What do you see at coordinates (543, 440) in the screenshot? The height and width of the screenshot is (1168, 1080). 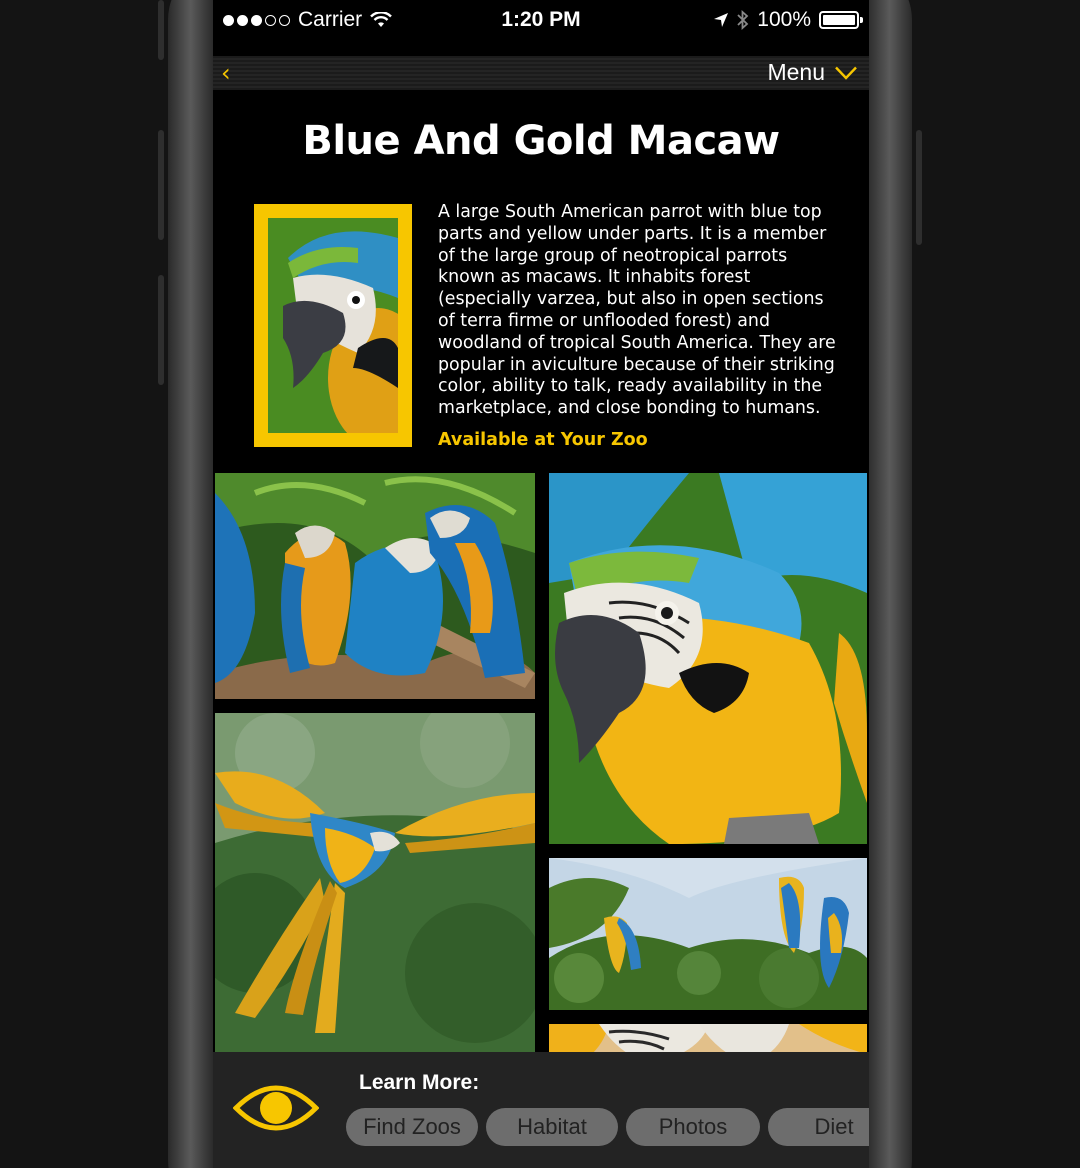 I see `available-at-zoo-link: Available at Your Zoo` at bounding box center [543, 440].